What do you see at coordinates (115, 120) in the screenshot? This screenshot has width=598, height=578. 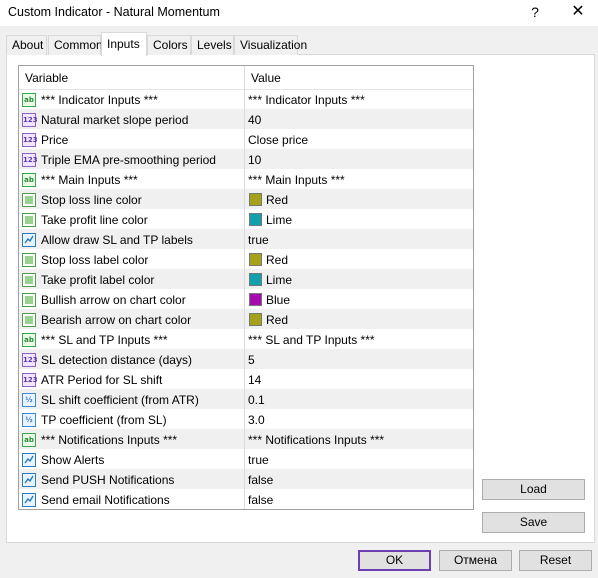 I see `variable-name: Natural market slope period` at bounding box center [115, 120].